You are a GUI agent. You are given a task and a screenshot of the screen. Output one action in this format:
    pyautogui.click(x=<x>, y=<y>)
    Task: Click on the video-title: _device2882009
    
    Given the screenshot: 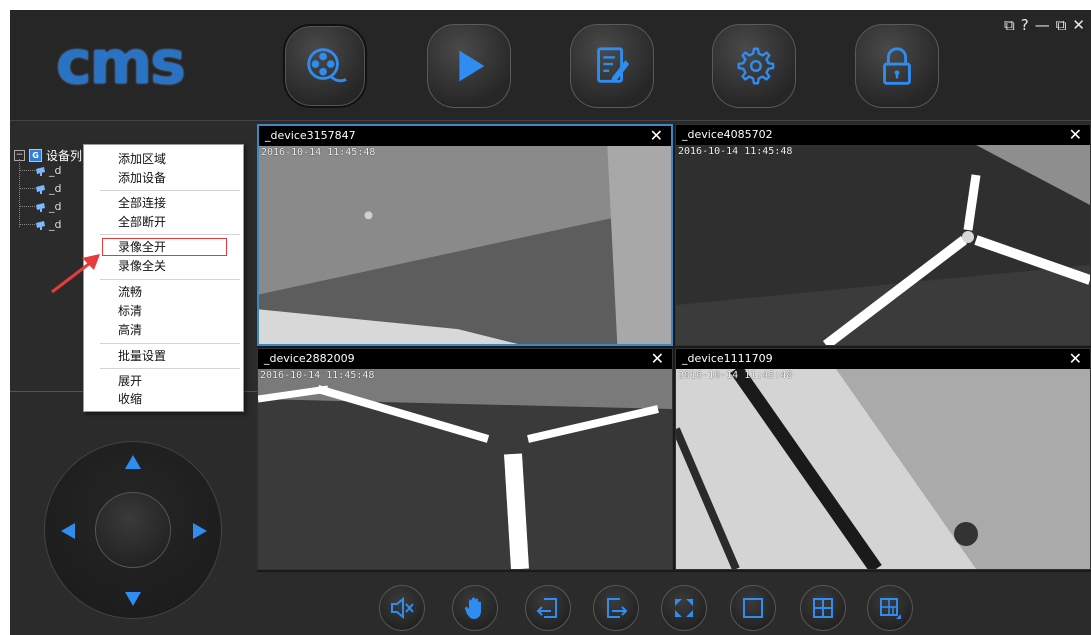 What is the action you would take?
    pyautogui.click(x=309, y=358)
    